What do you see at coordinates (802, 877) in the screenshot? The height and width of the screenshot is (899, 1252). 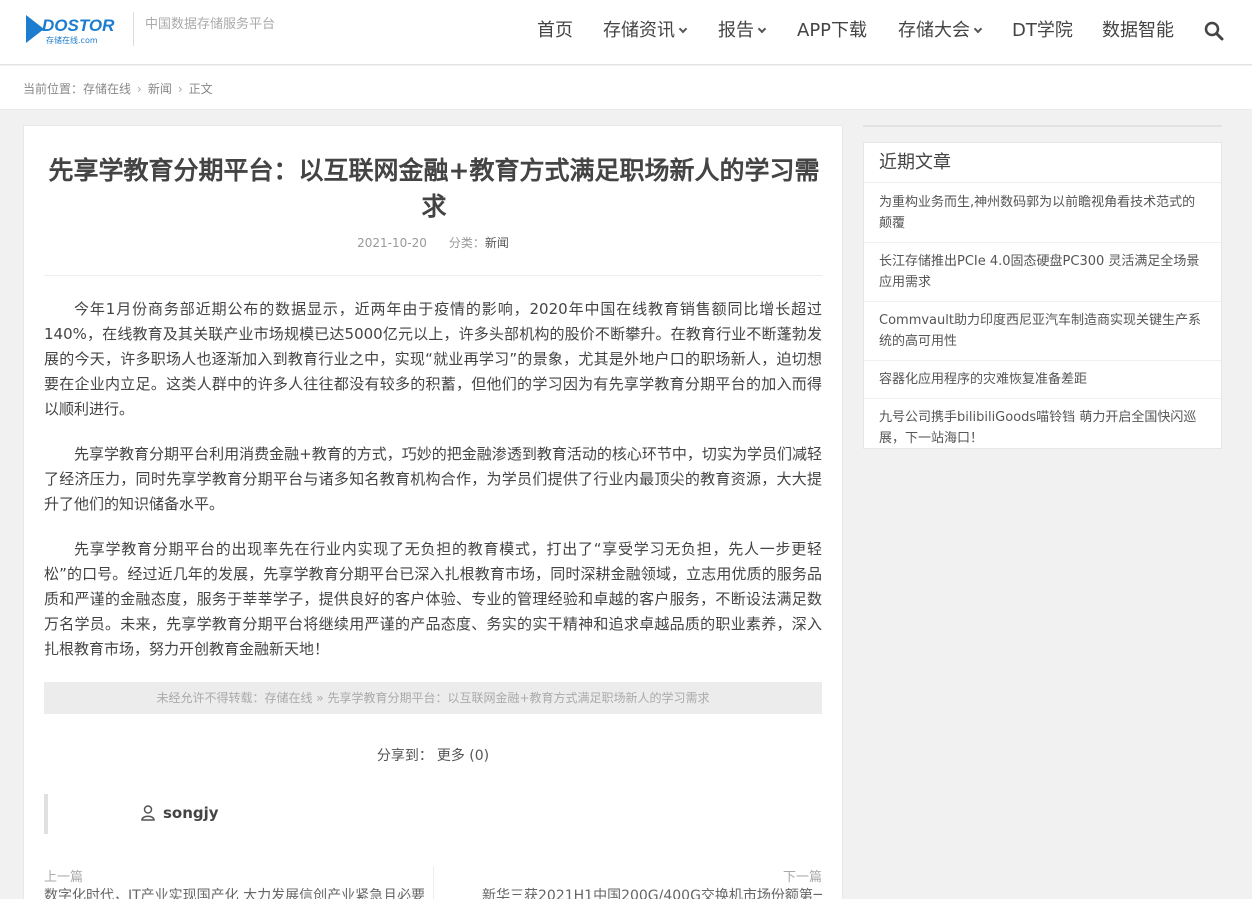 I see `next-post-label: 下一篇` at bounding box center [802, 877].